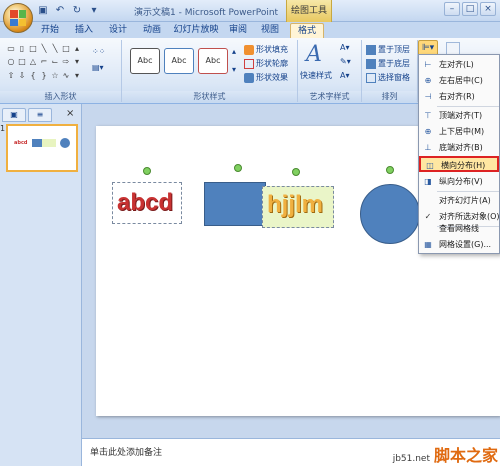  I want to click on gallery-scroll-icon: ▴, so click(234, 52).